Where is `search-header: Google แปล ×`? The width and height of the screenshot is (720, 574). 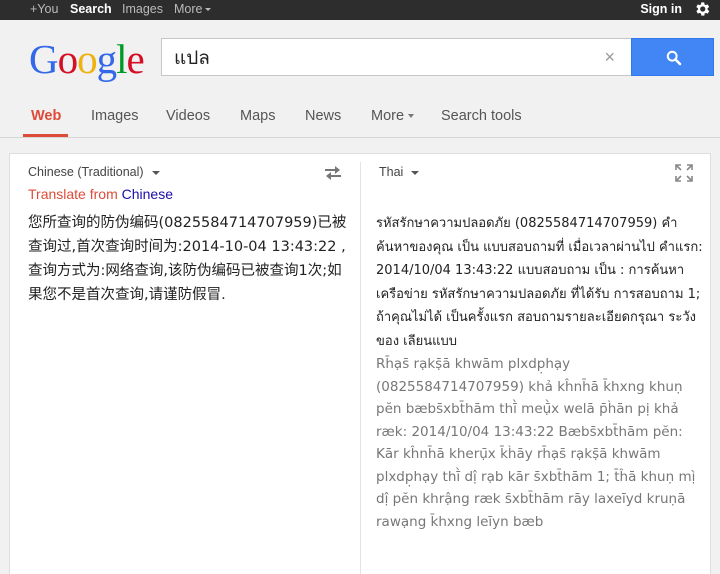 search-header: Google แปล × is located at coordinates (360, 57).